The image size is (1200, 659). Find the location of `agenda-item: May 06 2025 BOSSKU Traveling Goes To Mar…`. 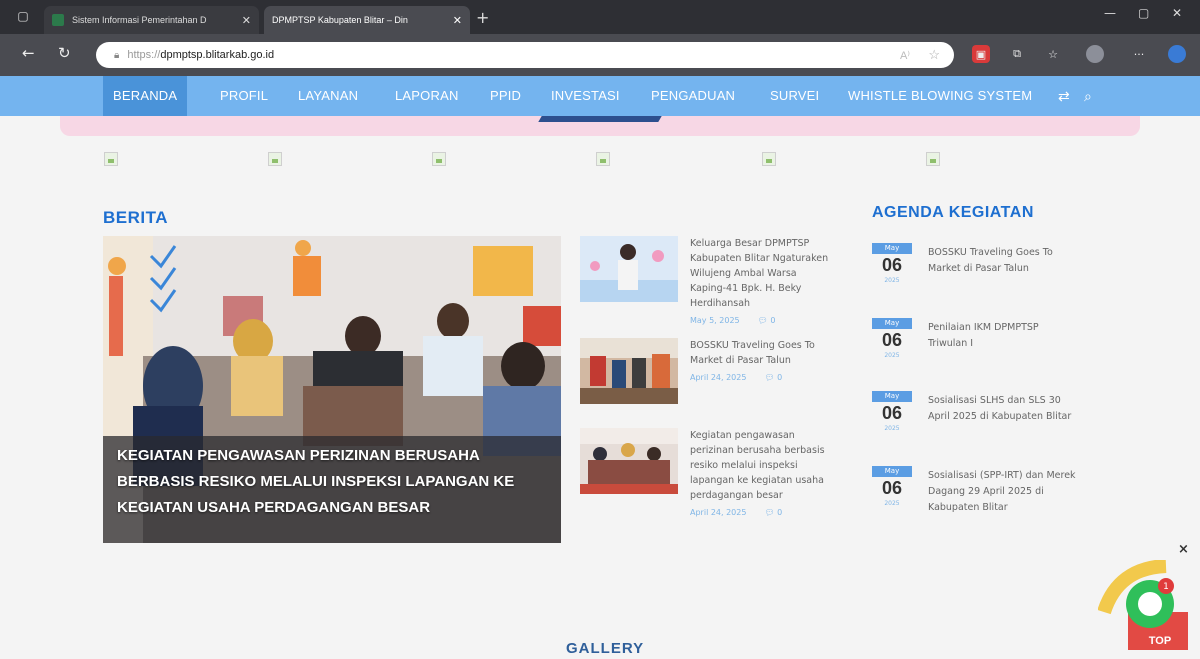

agenda-item: May 06 2025 BOSSKU Traveling Goes To Mar… is located at coordinates (977, 268).